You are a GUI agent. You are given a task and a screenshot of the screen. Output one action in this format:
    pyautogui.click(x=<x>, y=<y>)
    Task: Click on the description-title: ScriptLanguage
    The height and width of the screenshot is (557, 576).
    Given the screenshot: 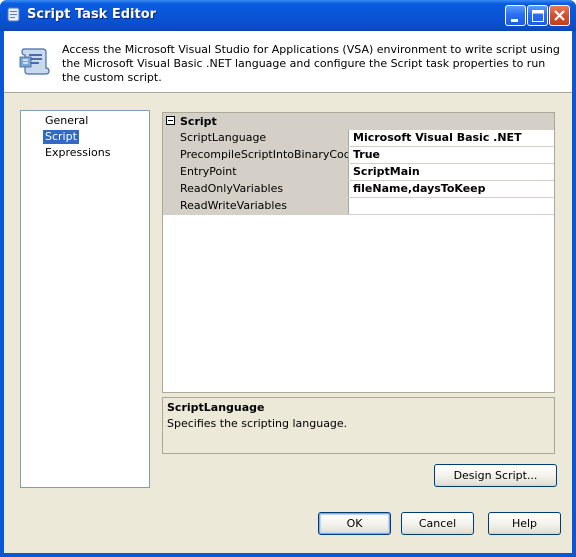 What is the action you would take?
    pyautogui.click(x=216, y=407)
    